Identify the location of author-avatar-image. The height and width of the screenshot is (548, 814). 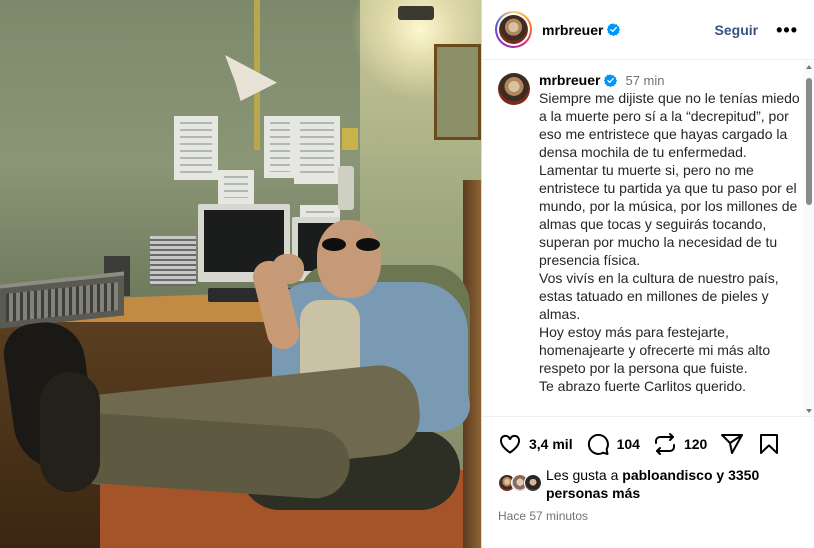
(513, 29).